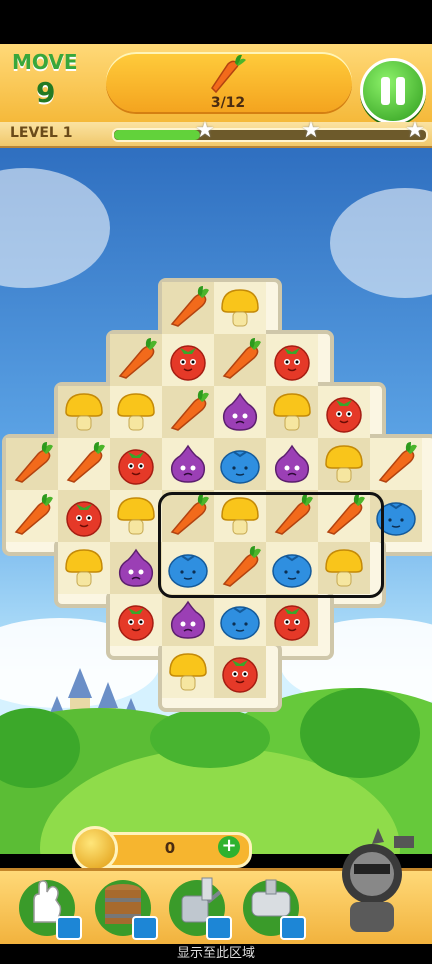 The height and width of the screenshot is (964, 432). I want to click on hint-highlight-box, so click(271, 545).